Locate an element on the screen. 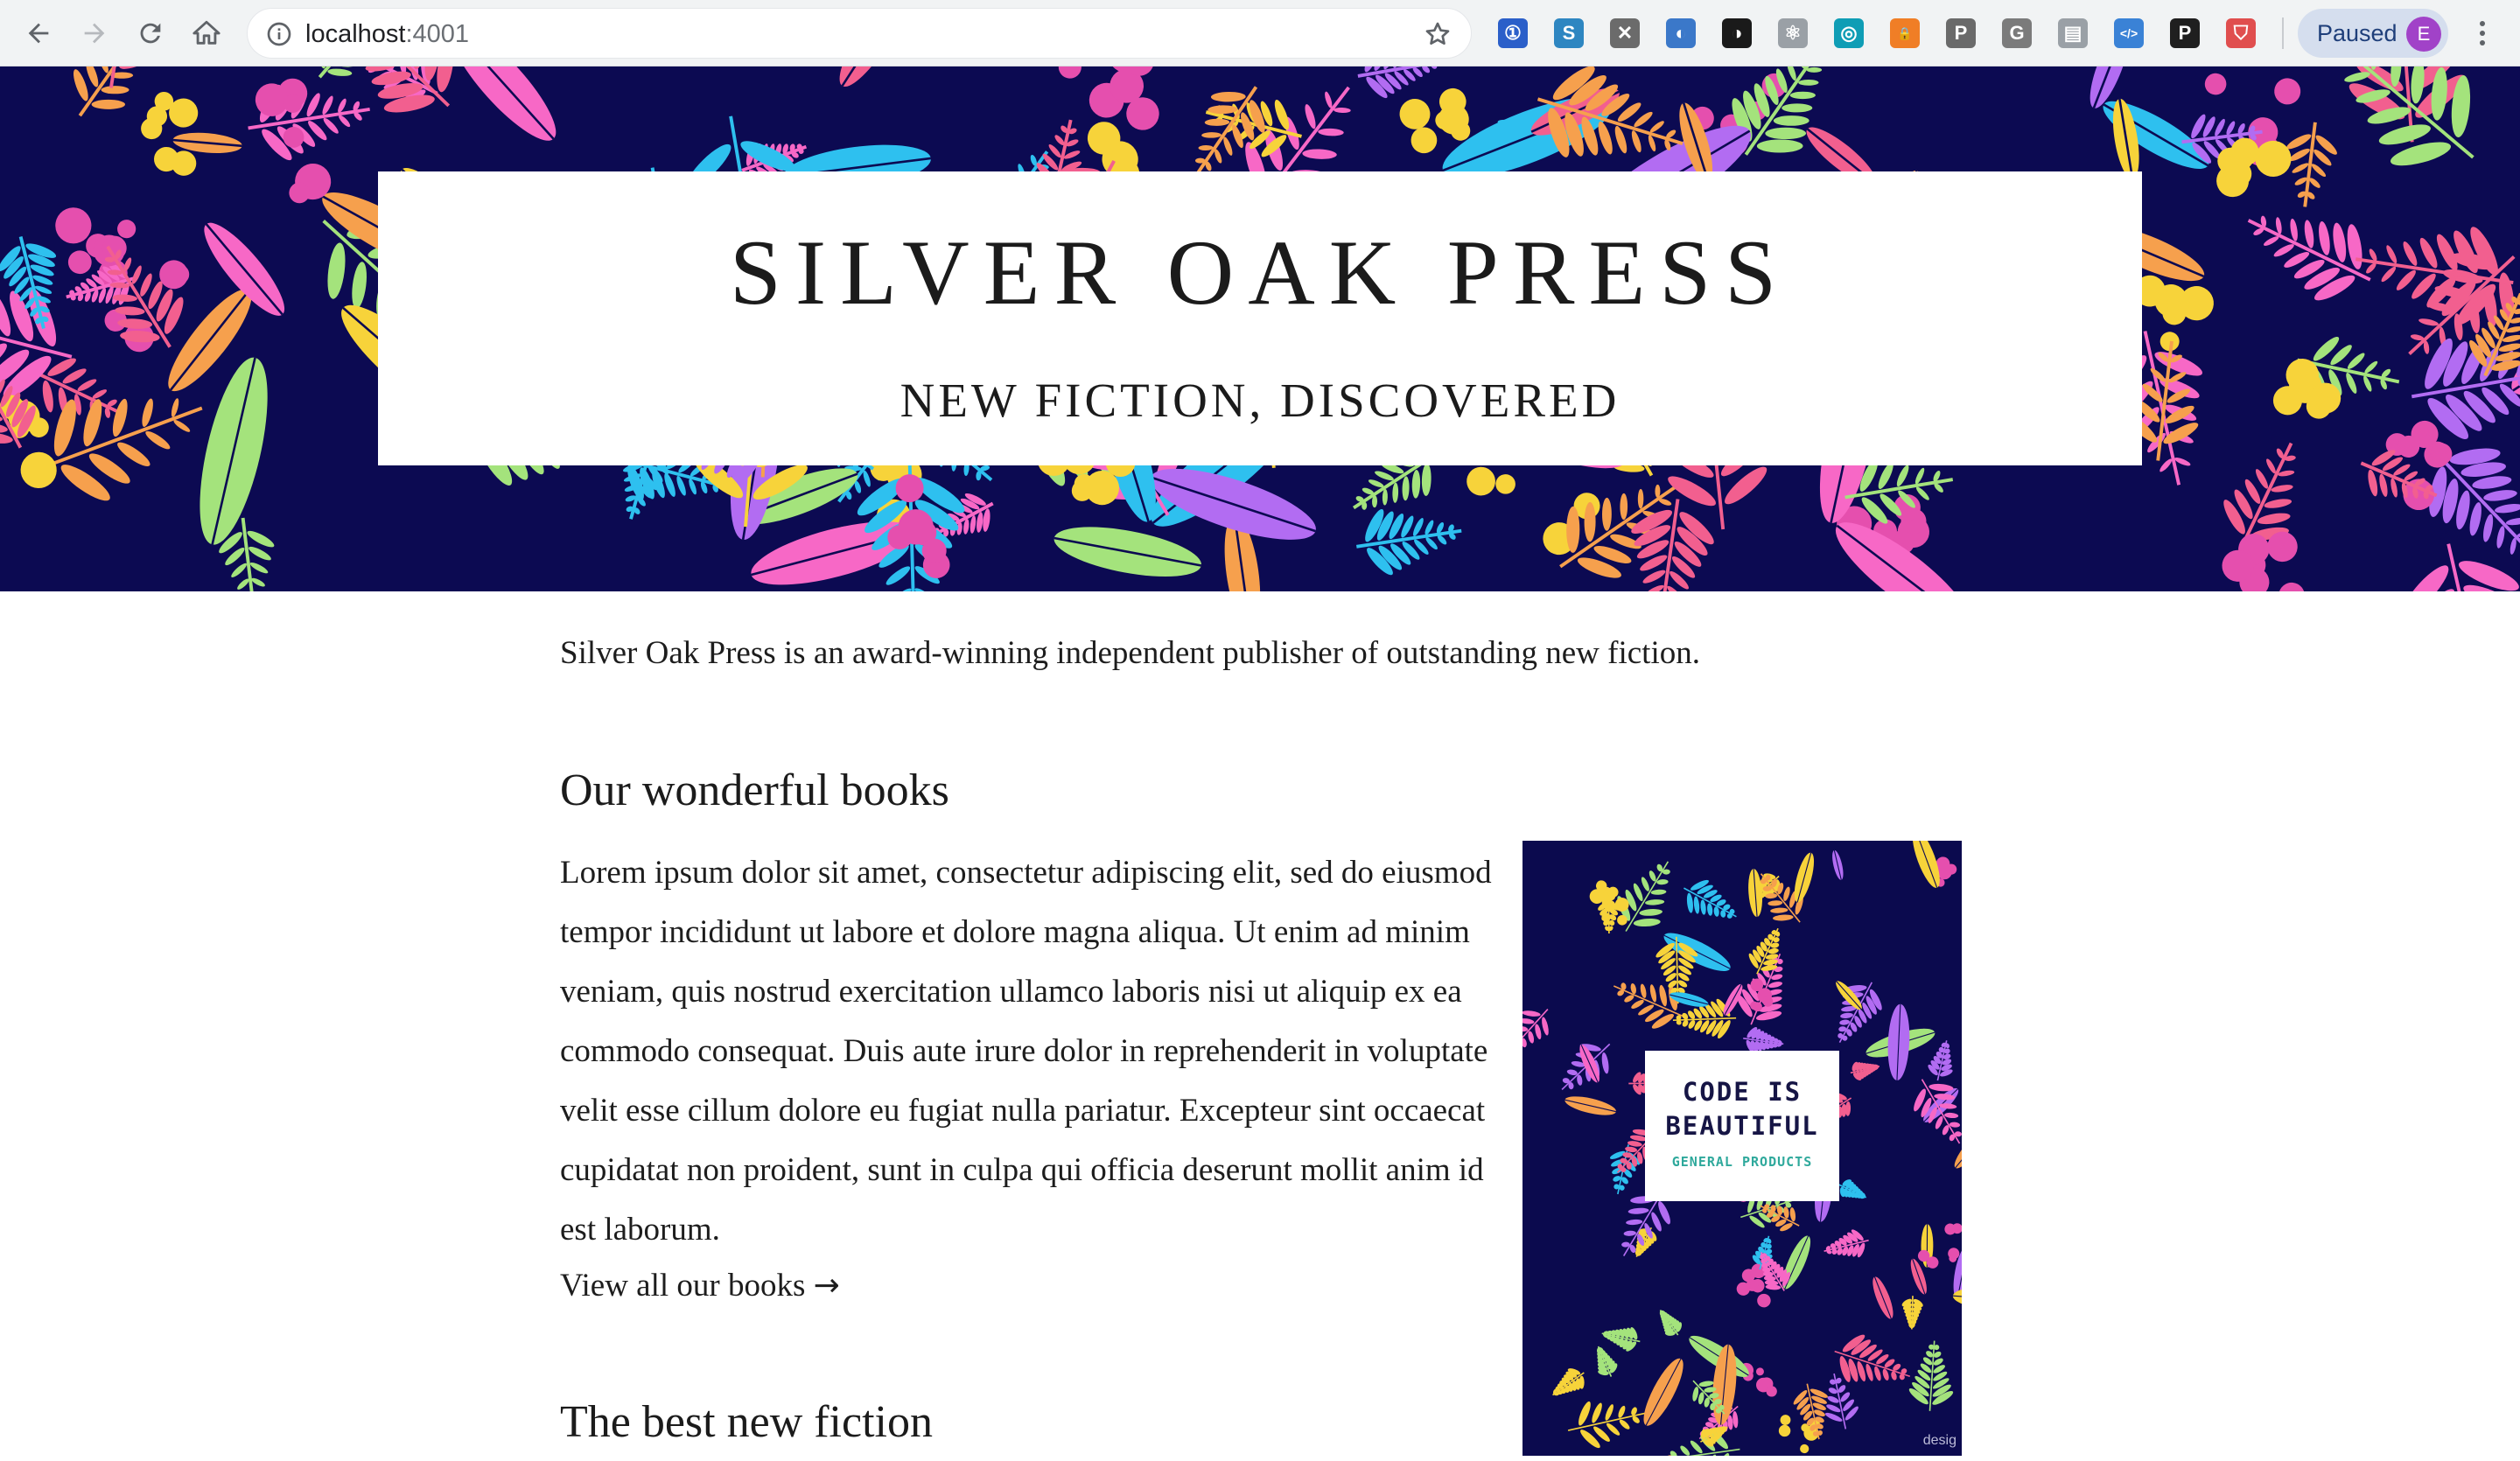  book-cover-subtitle: GENERAL PRODUCTS is located at coordinates (1742, 1162).